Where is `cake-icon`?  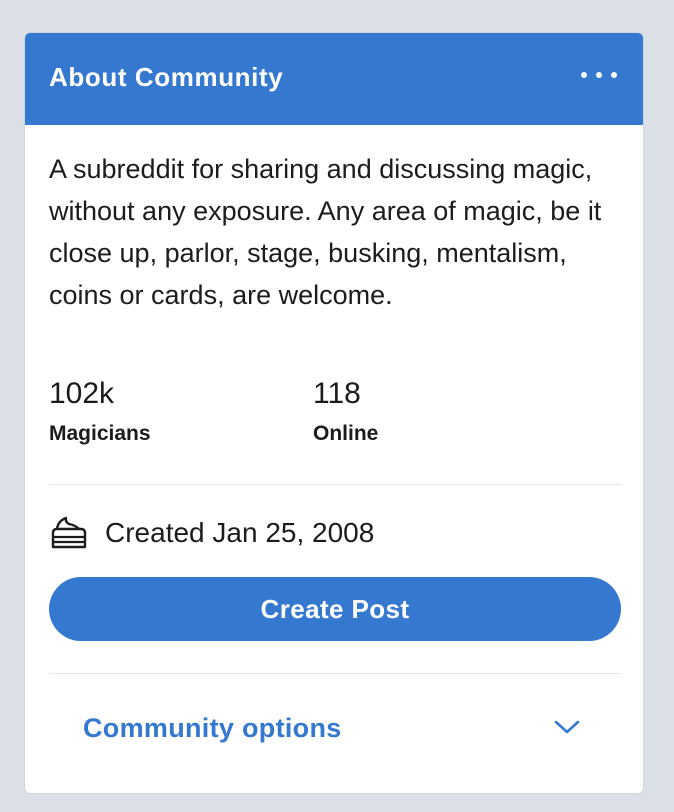 cake-icon is located at coordinates (69, 532).